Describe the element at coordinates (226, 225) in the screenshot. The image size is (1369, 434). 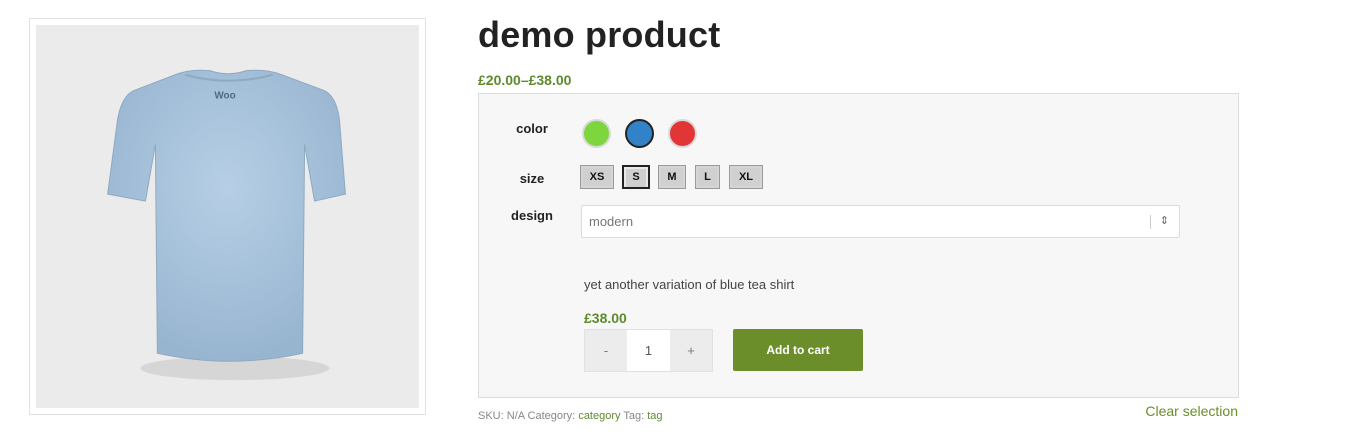
I see `tshirt-image: Woo` at that location.